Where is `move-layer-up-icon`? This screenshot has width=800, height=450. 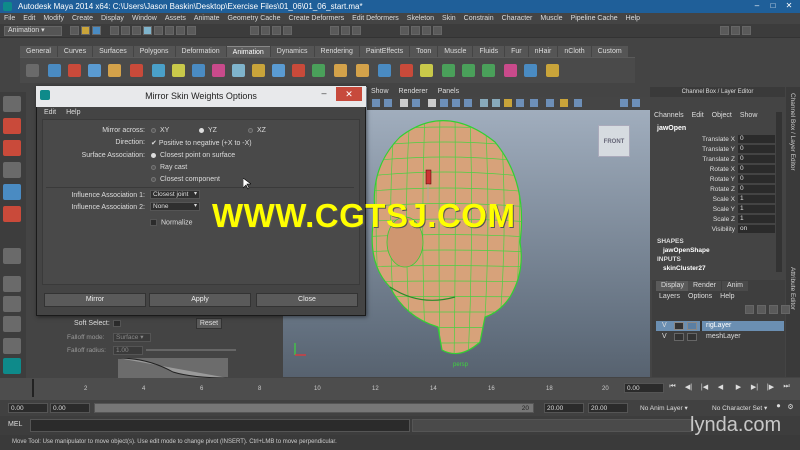 move-layer-up-icon is located at coordinates (749, 309).